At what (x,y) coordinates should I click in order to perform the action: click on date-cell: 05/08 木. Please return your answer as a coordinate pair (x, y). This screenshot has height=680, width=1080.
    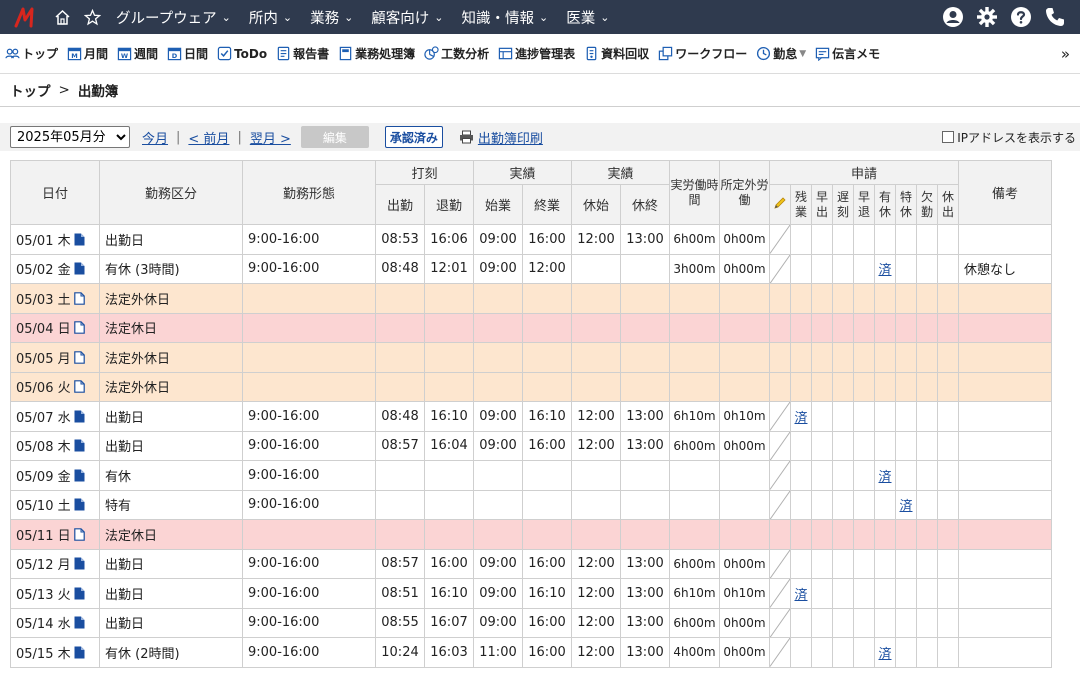
    Looking at the image, I should click on (55, 445).